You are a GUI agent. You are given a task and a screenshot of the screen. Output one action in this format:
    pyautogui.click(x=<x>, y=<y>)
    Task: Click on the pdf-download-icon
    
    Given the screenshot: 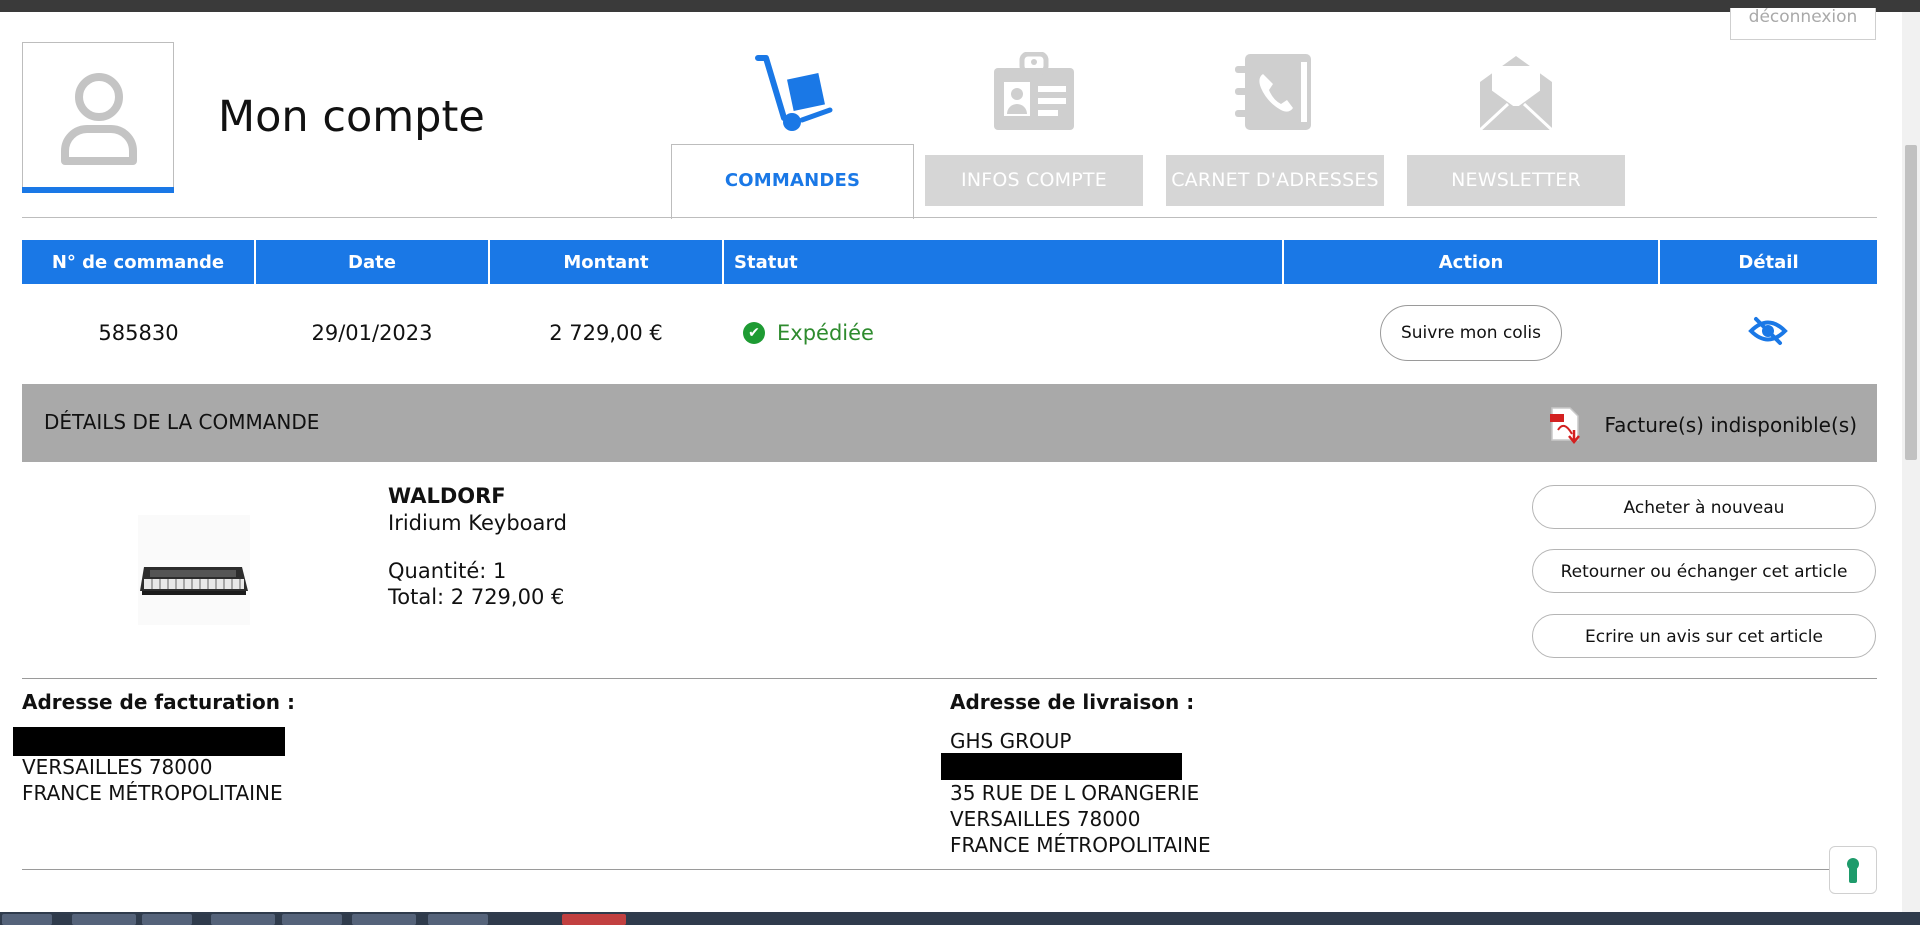 What is the action you would take?
    pyautogui.click(x=1565, y=425)
    